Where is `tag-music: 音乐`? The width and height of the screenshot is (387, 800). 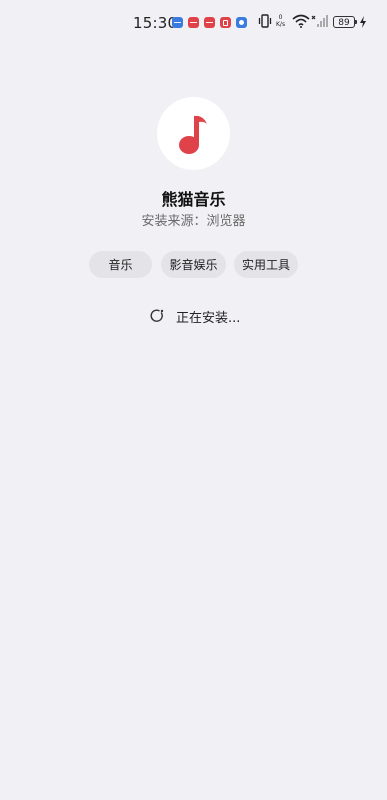
tag-music: 音乐 is located at coordinates (120, 264).